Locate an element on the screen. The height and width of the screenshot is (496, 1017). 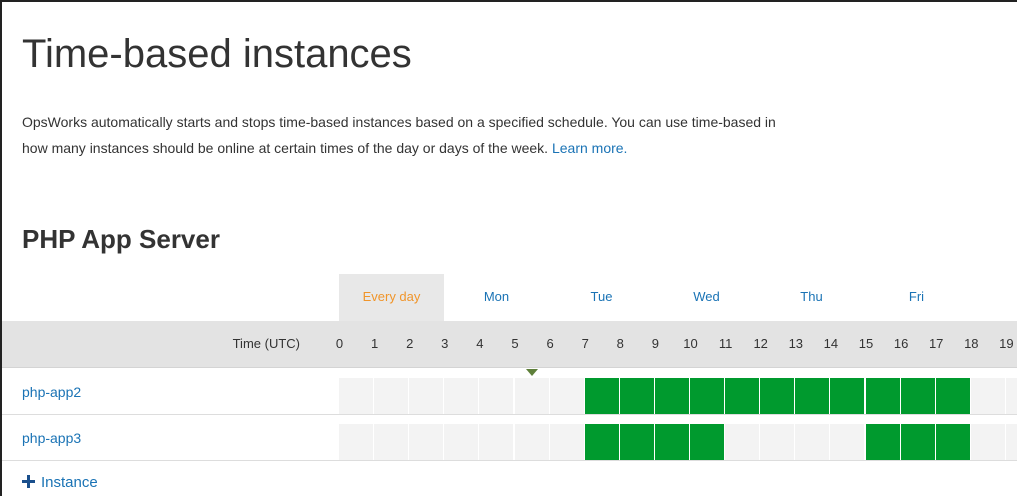
instance-row: php-app3 is located at coordinates (509, 438).